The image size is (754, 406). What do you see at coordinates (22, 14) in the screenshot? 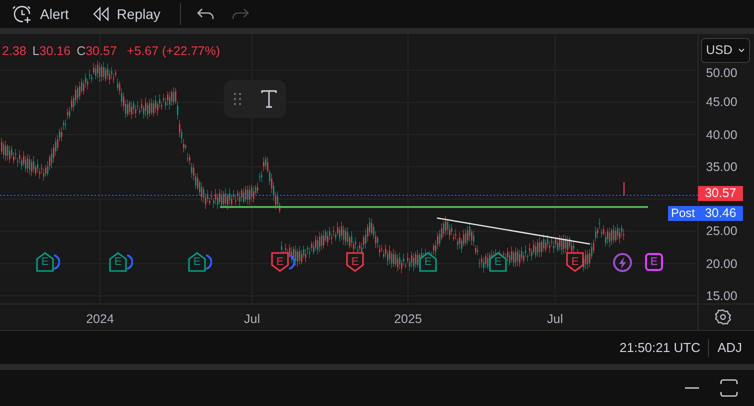
I see `alarm-clock-icon` at bounding box center [22, 14].